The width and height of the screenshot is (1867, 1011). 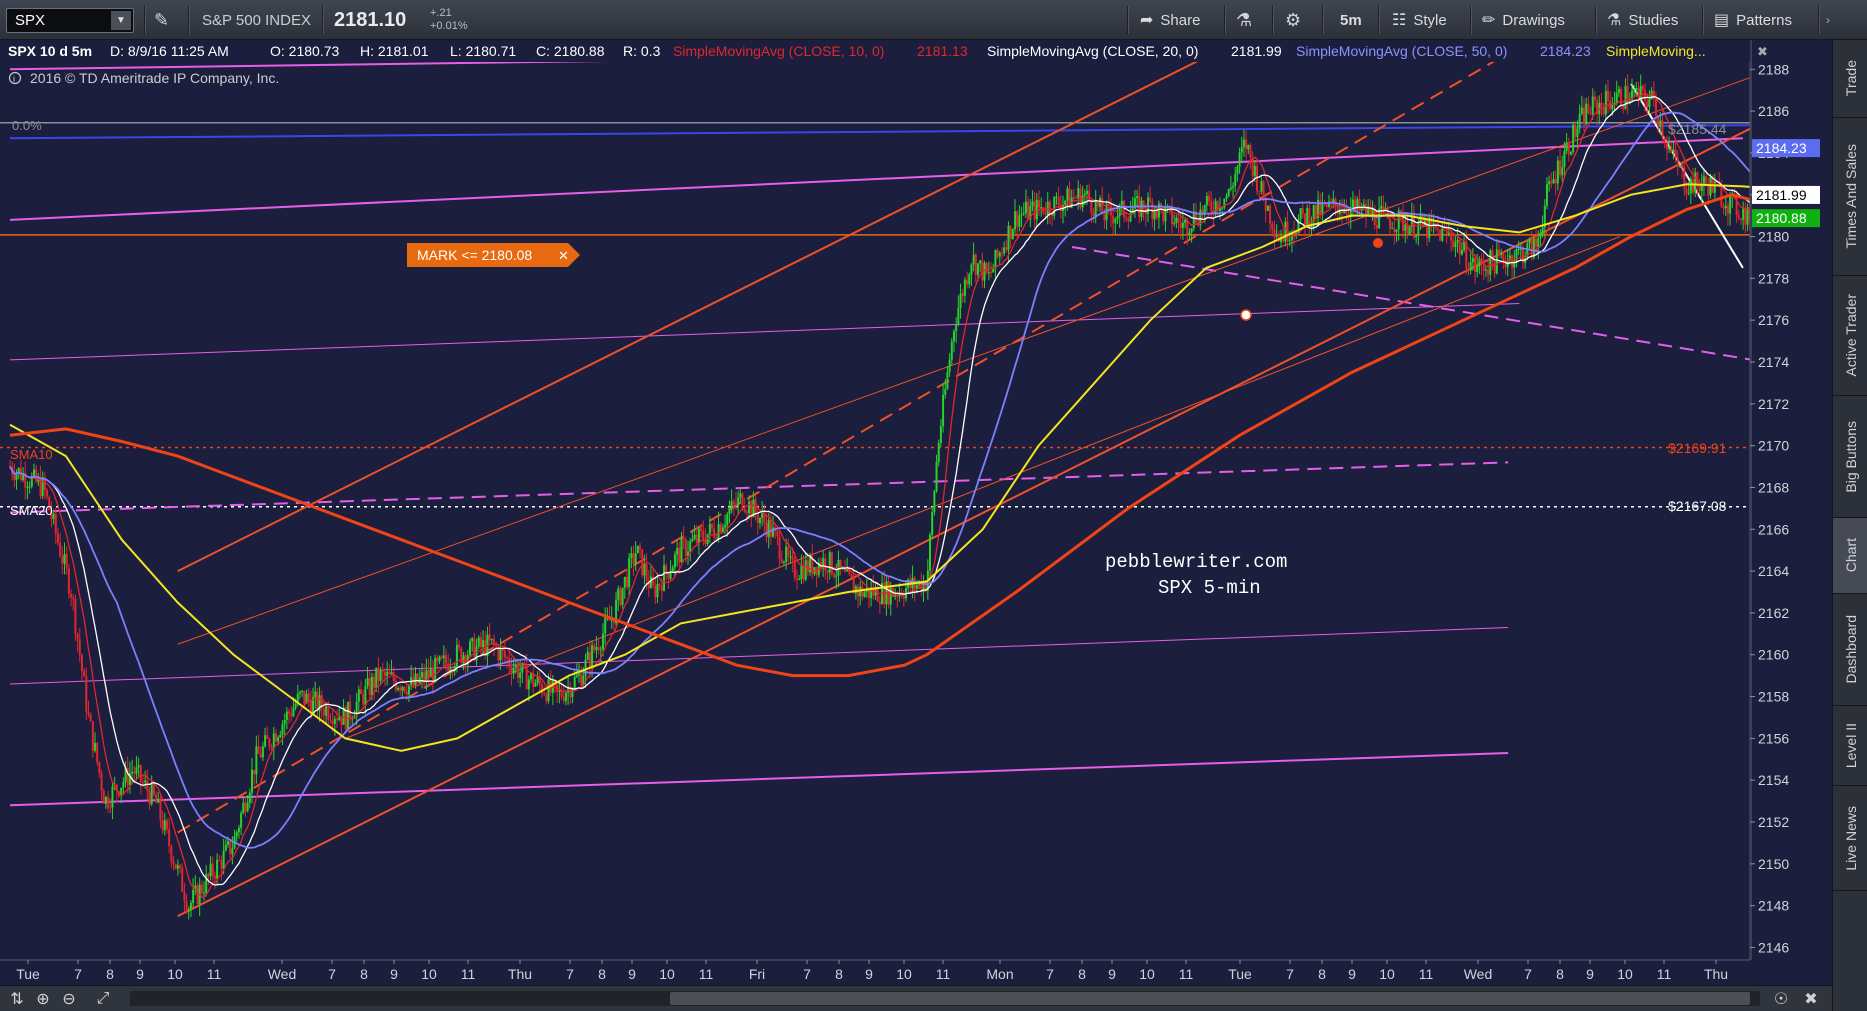 What do you see at coordinates (1850, 197) in the screenshot?
I see `tab-times-and-sales: Times And Sales` at bounding box center [1850, 197].